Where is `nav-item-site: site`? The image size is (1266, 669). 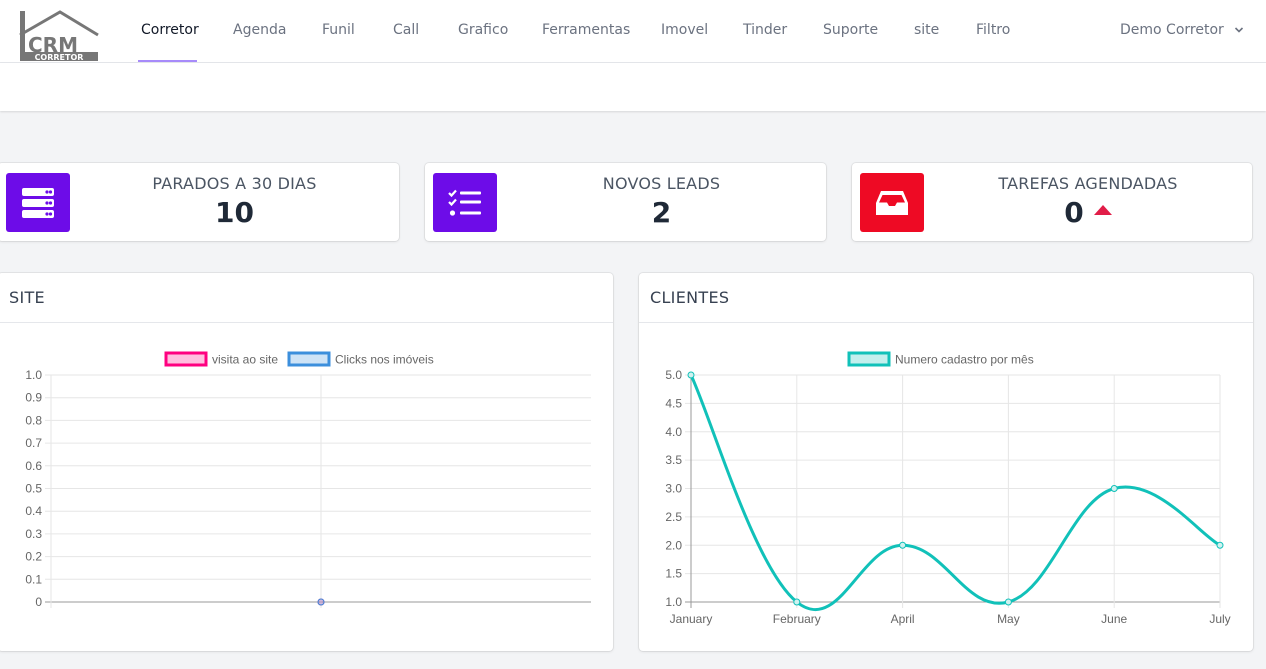
nav-item-site: site is located at coordinates (926, 31).